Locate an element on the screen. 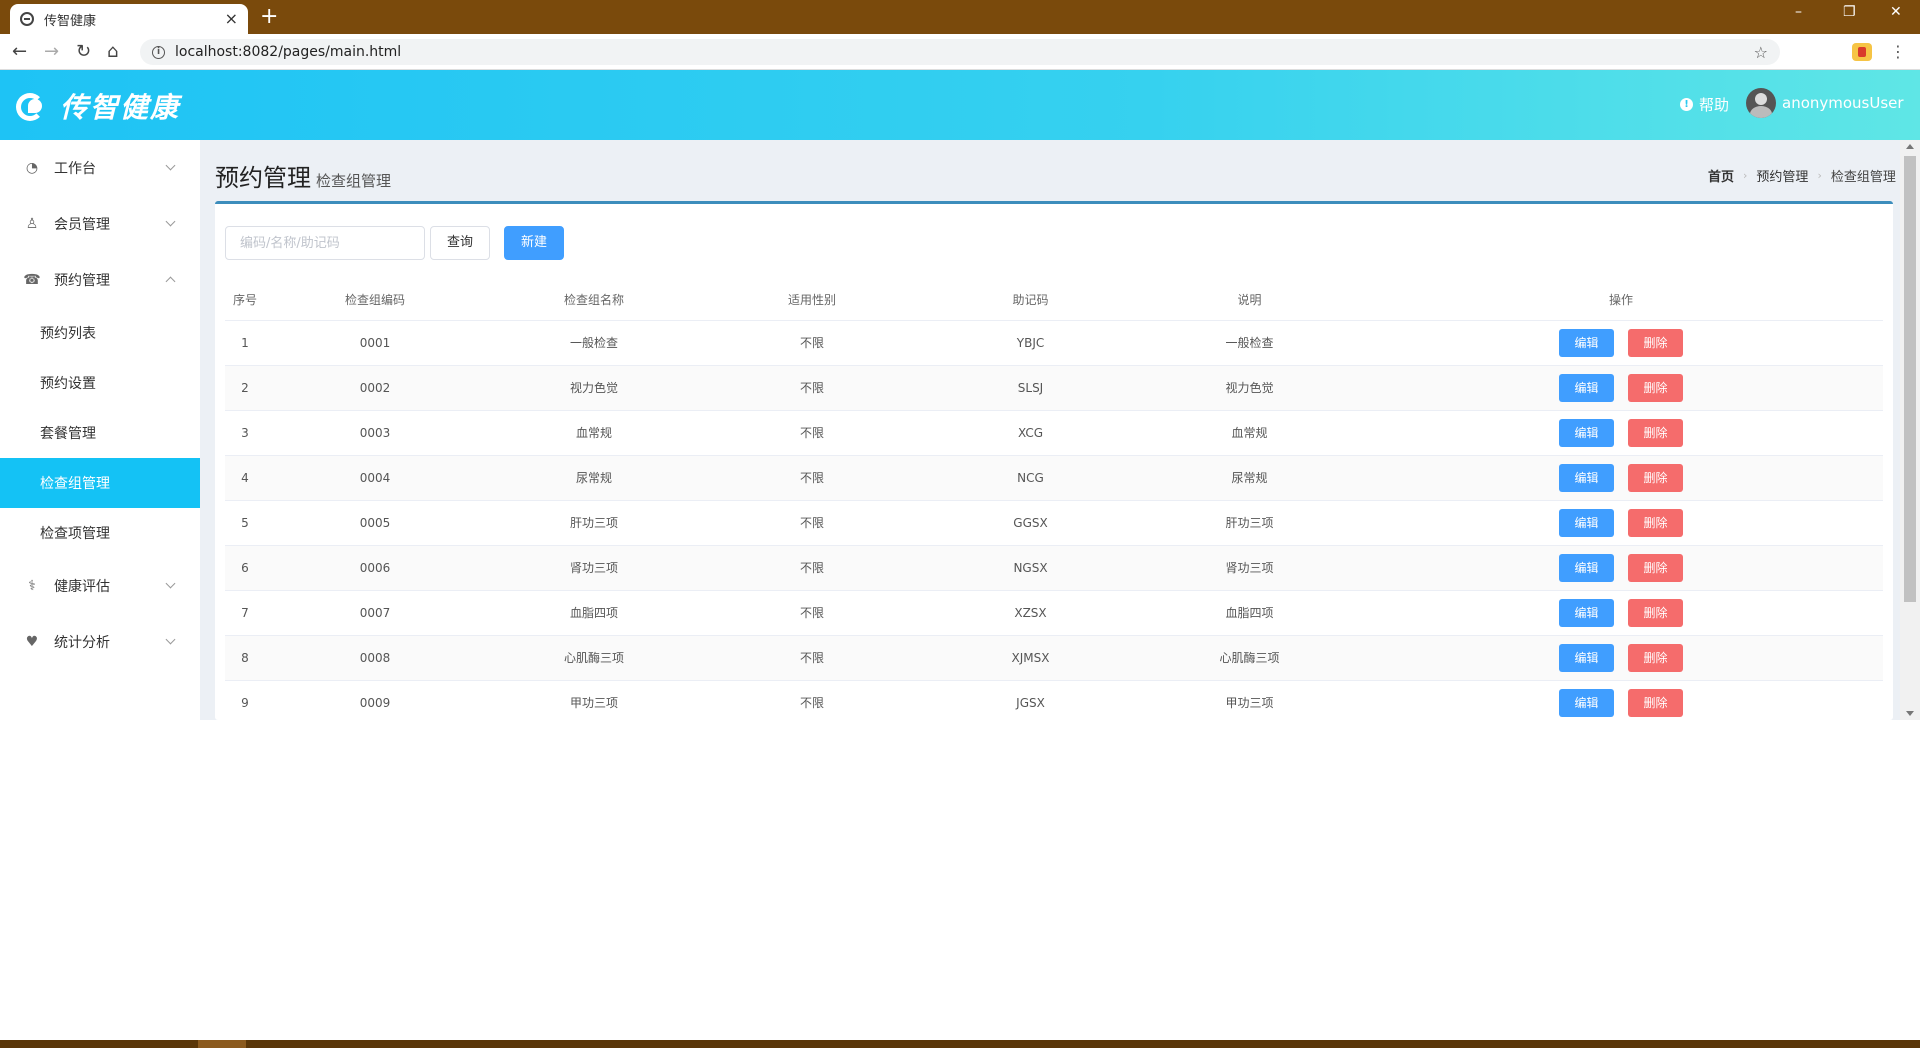  url-text: localhost:8082/pages/main.html is located at coordinates (964, 52).